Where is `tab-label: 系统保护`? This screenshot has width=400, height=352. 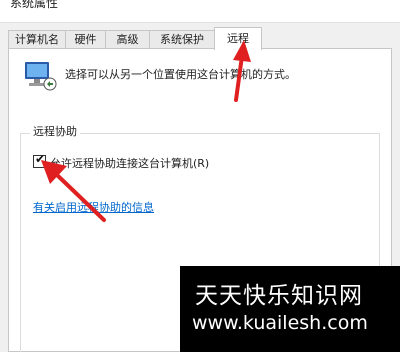 tab-label: 系统保护 is located at coordinates (182, 39).